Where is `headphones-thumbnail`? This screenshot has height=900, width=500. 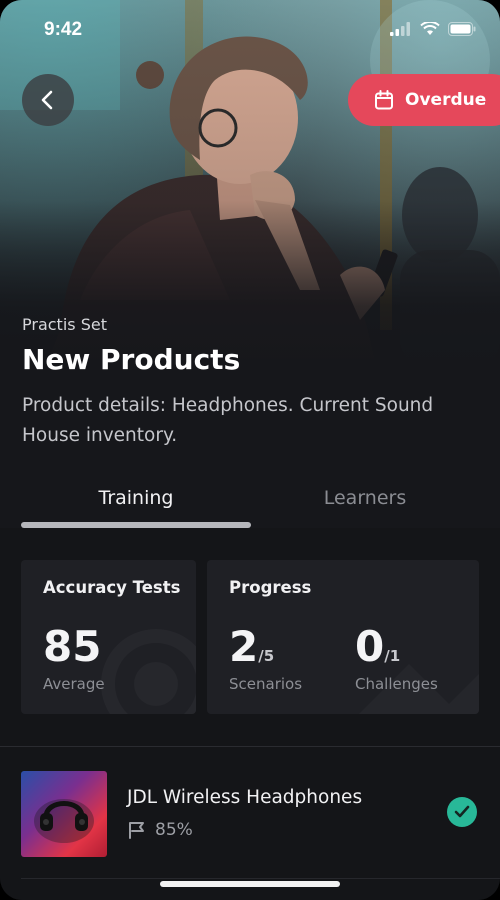 headphones-thumbnail is located at coordinates (64, 814).